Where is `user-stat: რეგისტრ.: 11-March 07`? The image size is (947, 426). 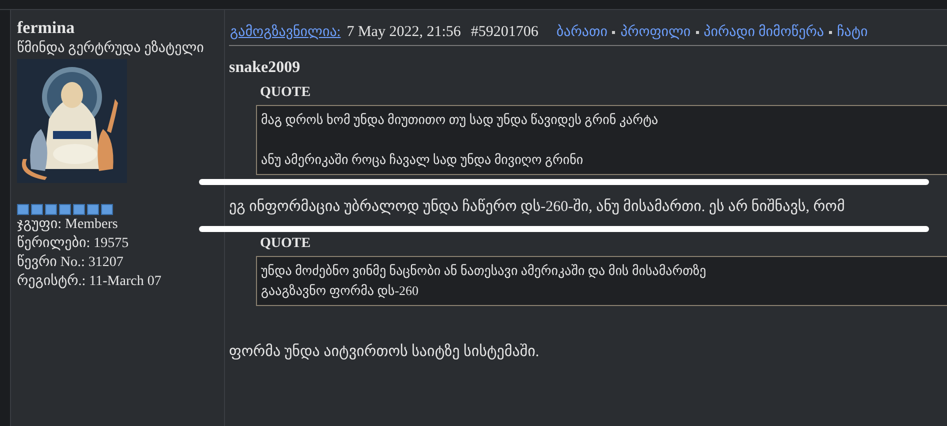 user-stat: რეგისტრ.: 11-March 07 is located at coordinates (89, 281).